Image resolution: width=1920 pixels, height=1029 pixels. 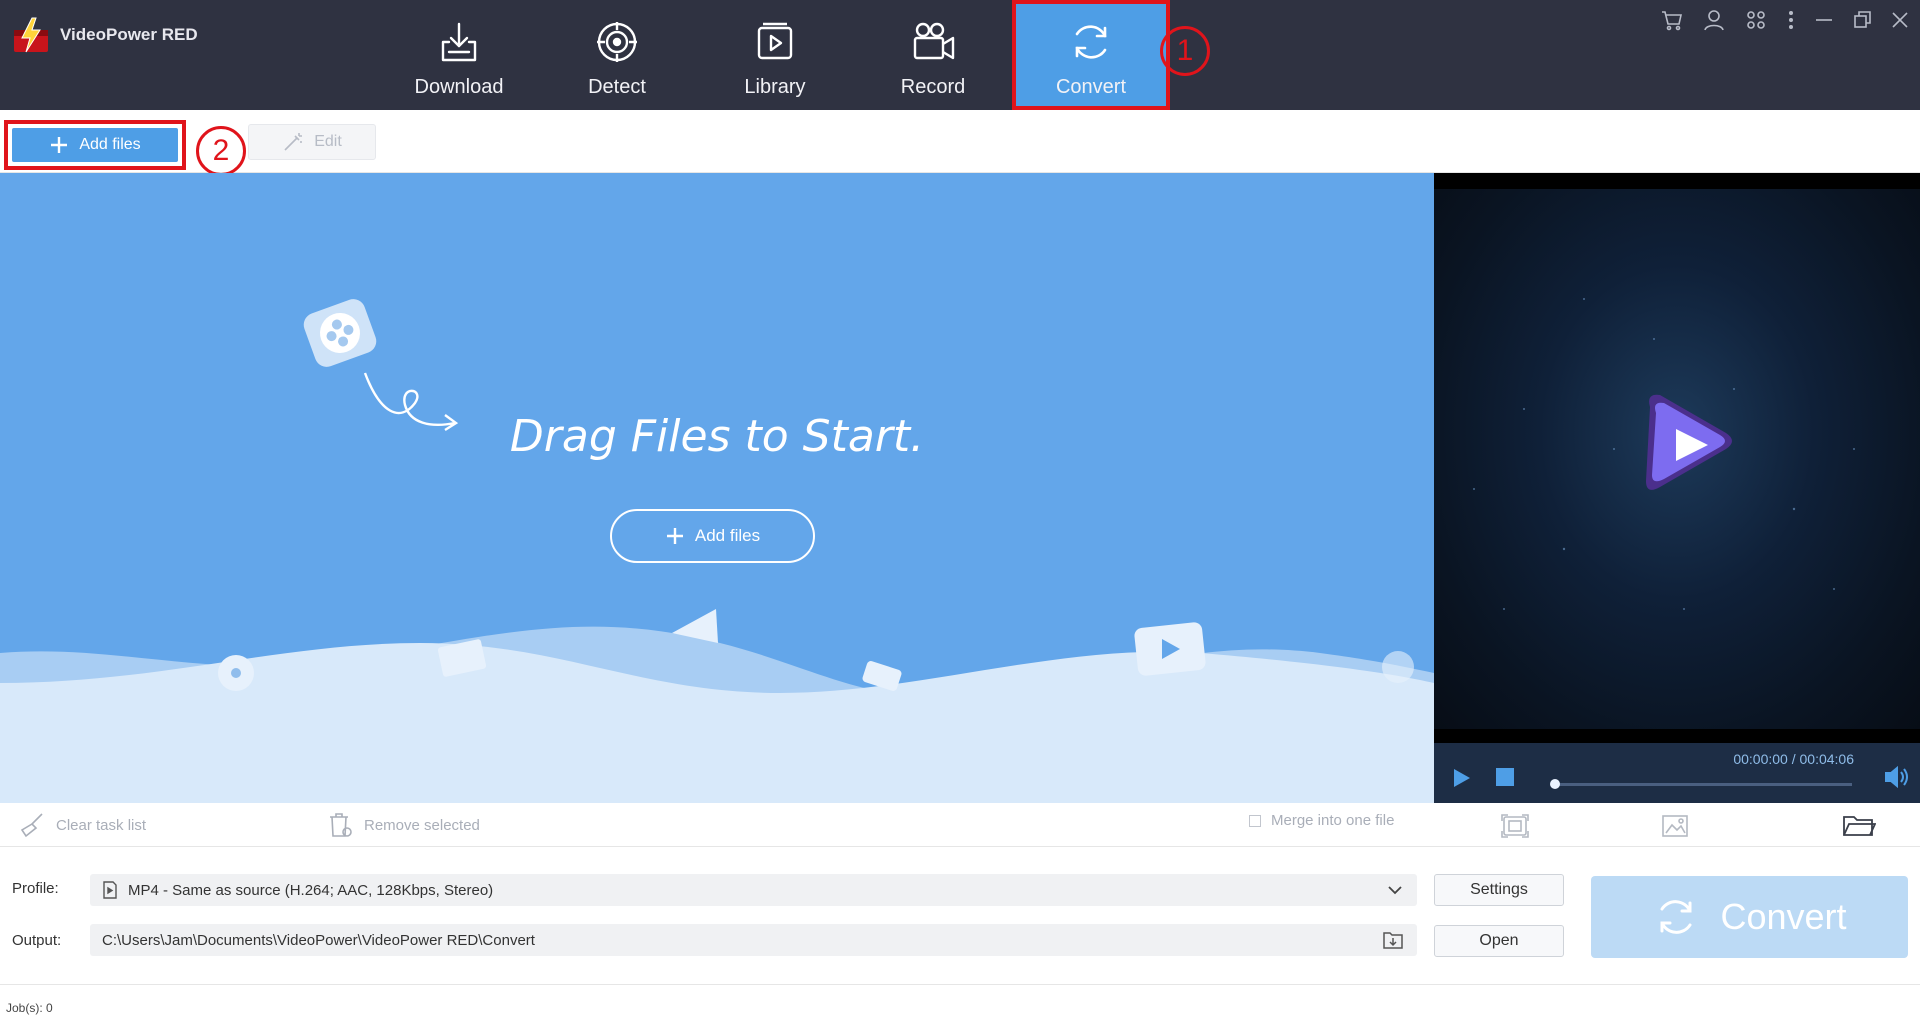 I want to click on detect-icon, so click(x=617, y=42).